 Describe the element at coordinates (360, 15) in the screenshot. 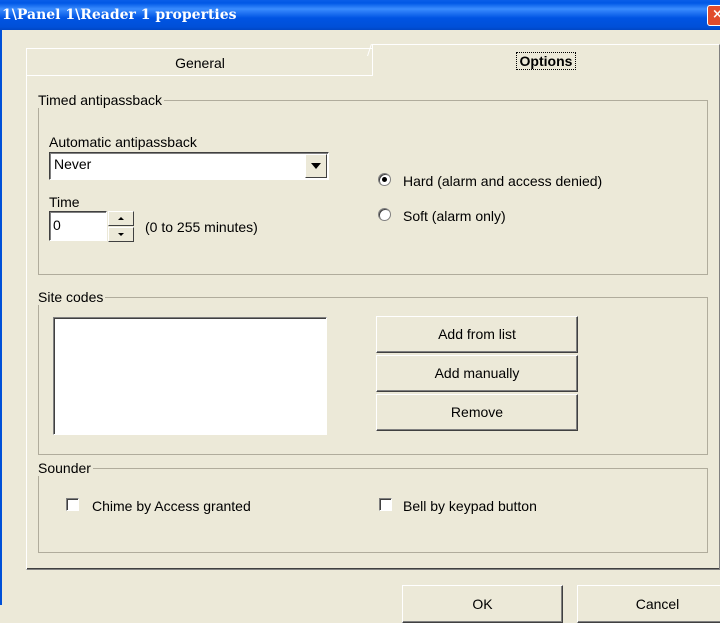

I see `title-bar: 1\Panel 1\Reader 1 properties ×` at that location.